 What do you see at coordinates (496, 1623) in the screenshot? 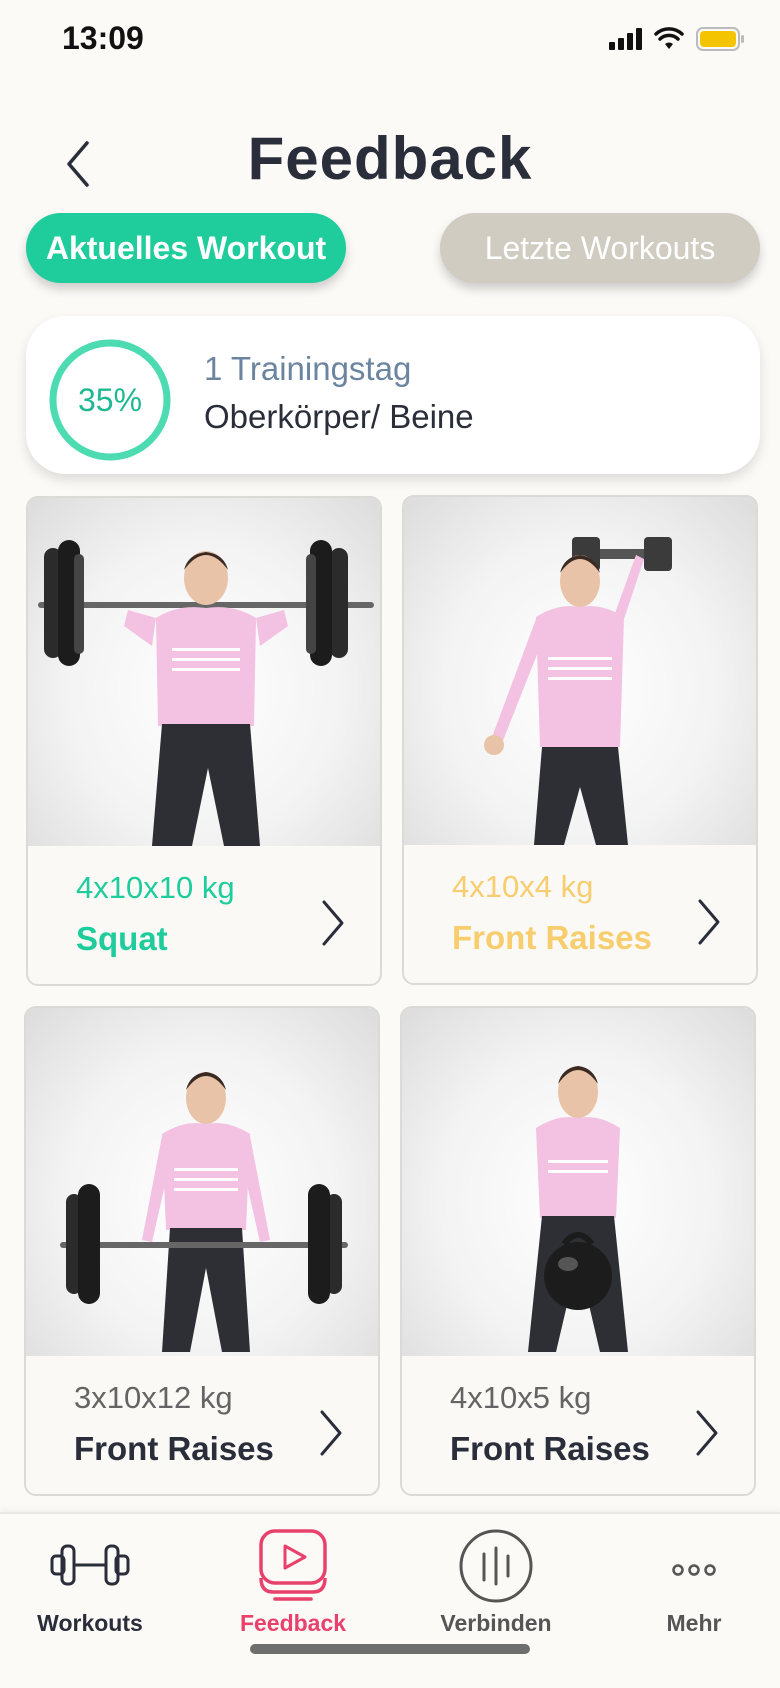
I see `nav-label: Verbinden` at bounding box center [496, 1623].